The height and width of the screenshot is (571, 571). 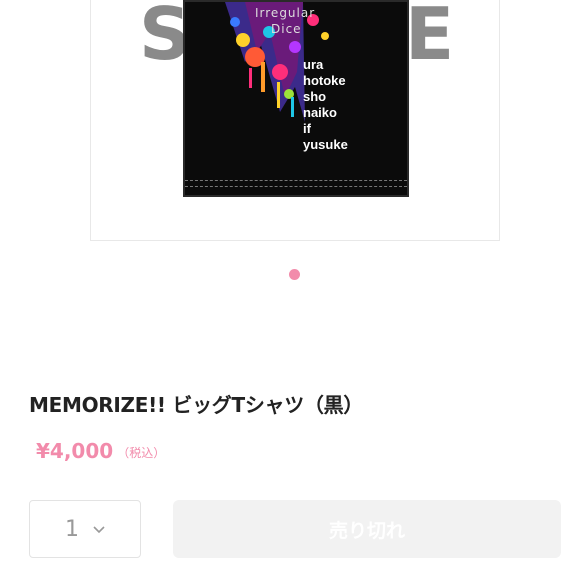 What do you see at coordinates (324, 80) in the screenshot?
I see `member-name: hotoke` at bounding box center [324, 80].